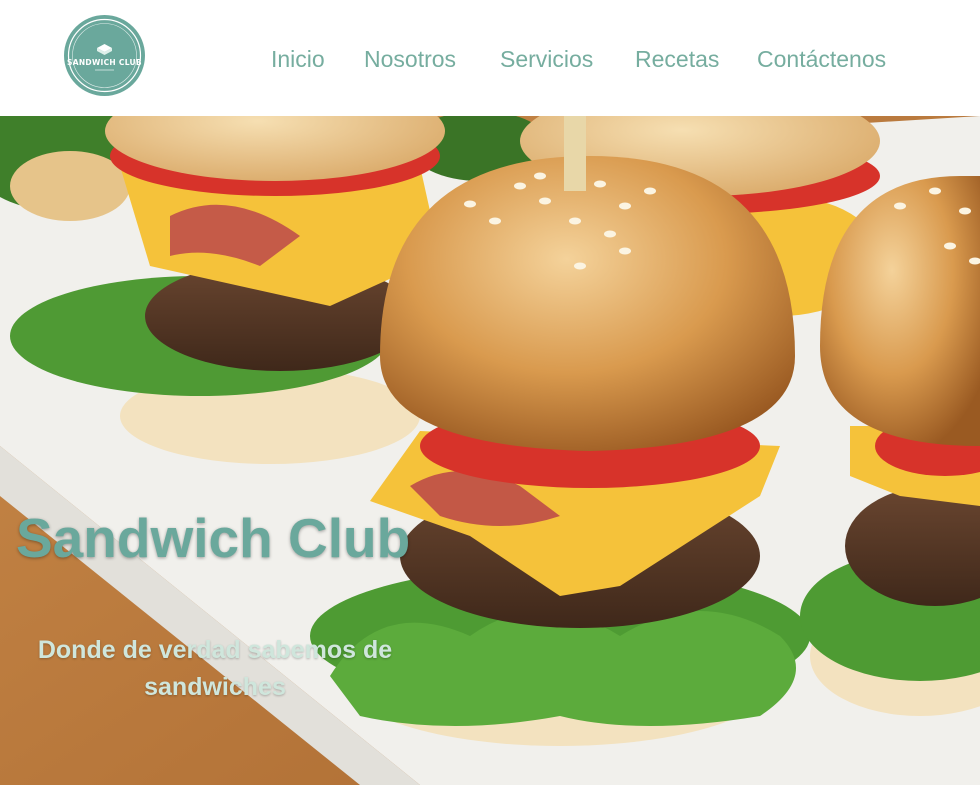  Describe the element at coordinates (213, 538) in the screenshot. I see `hero-title: Sandwich Club` at that location.